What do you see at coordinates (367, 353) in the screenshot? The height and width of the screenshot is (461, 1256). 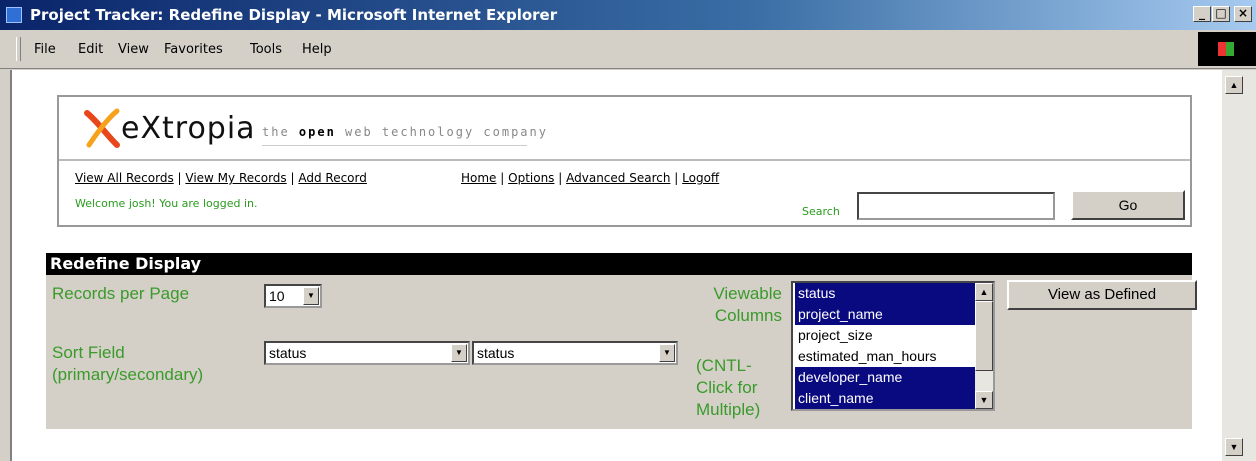 I see `sort-primary-select: status ▼` at bounding box center [367, 353].